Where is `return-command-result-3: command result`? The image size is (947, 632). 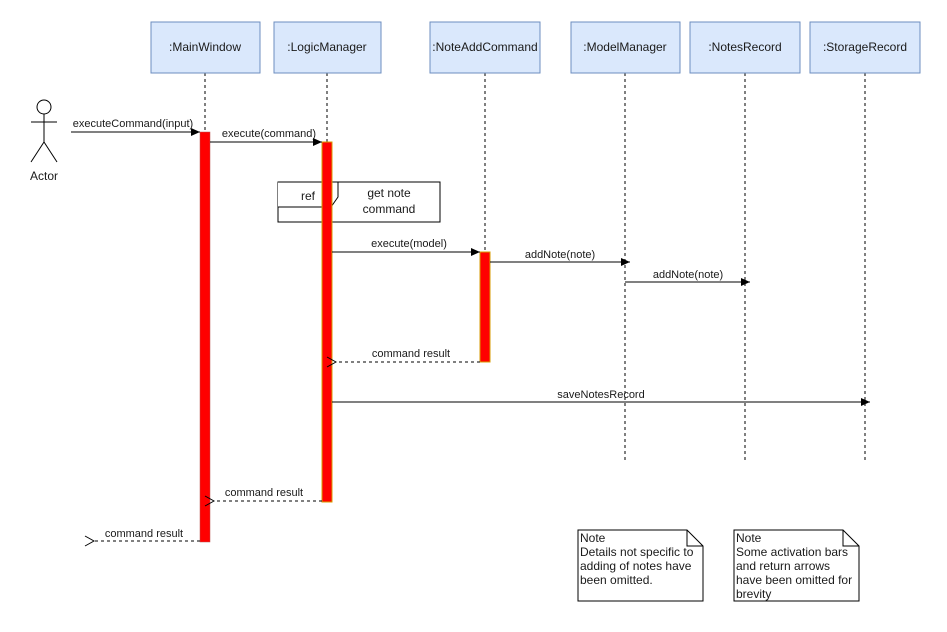 return-command-result-3: command result is located at coordinates (147, 534).